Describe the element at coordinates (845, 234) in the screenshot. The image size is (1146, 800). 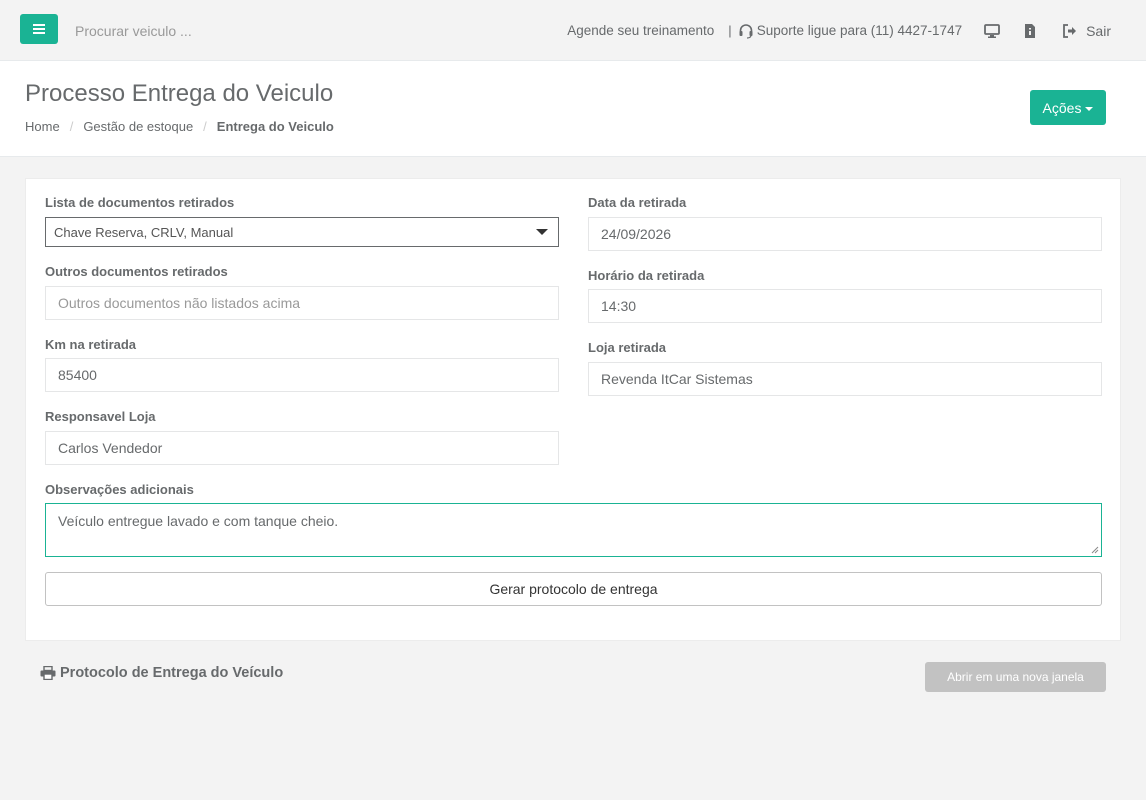
I see `date-input: 24/09/2026` at that location.